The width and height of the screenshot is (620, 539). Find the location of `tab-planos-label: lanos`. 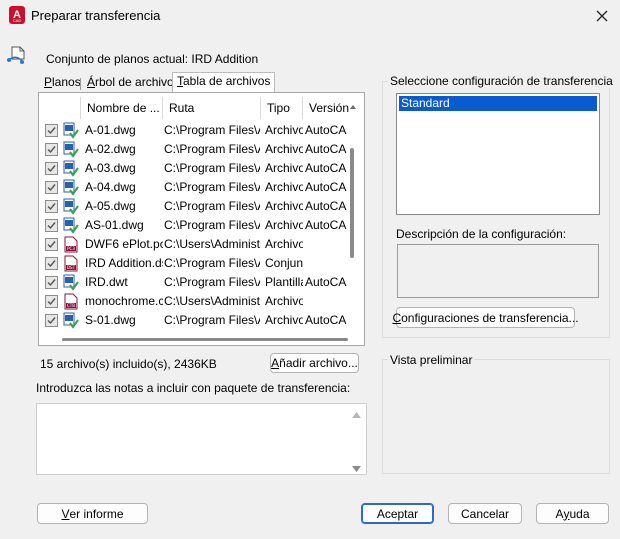

tab-planos-label: lanos is located at coordinates (66, 82).